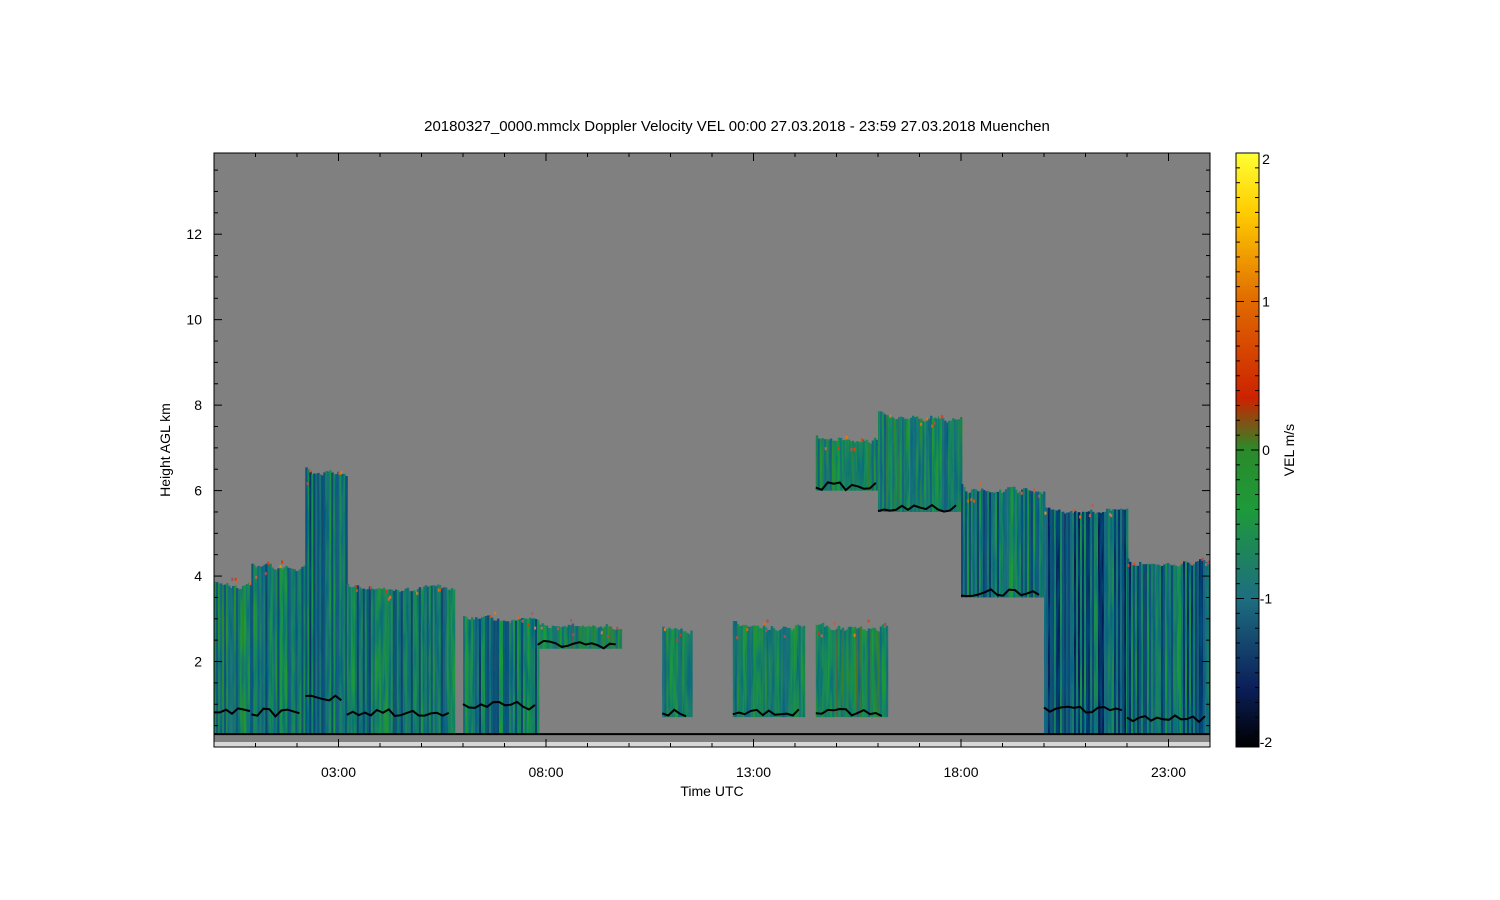  What do you see at coordinates (198, 576) in the screenshot?
I see `y-tick-label: 4` at bounding box center [198, 576].